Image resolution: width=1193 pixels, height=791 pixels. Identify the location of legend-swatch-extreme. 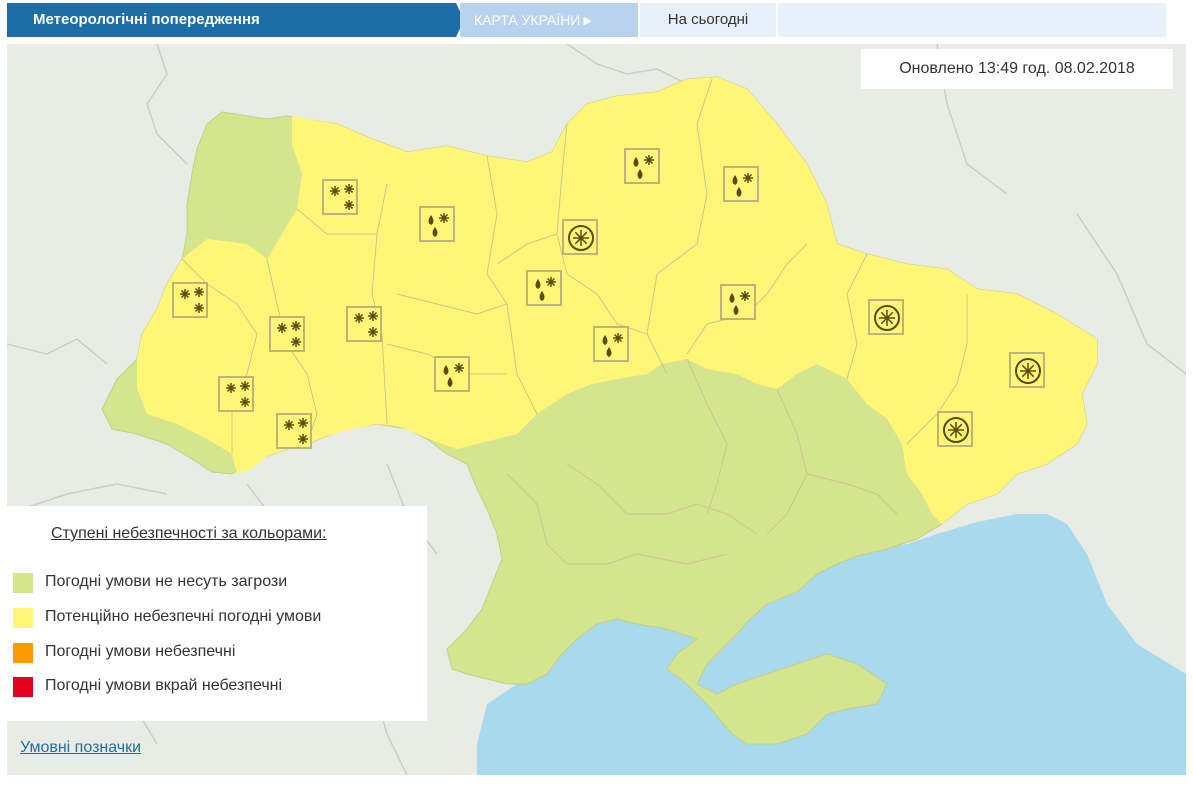
(23, 687).